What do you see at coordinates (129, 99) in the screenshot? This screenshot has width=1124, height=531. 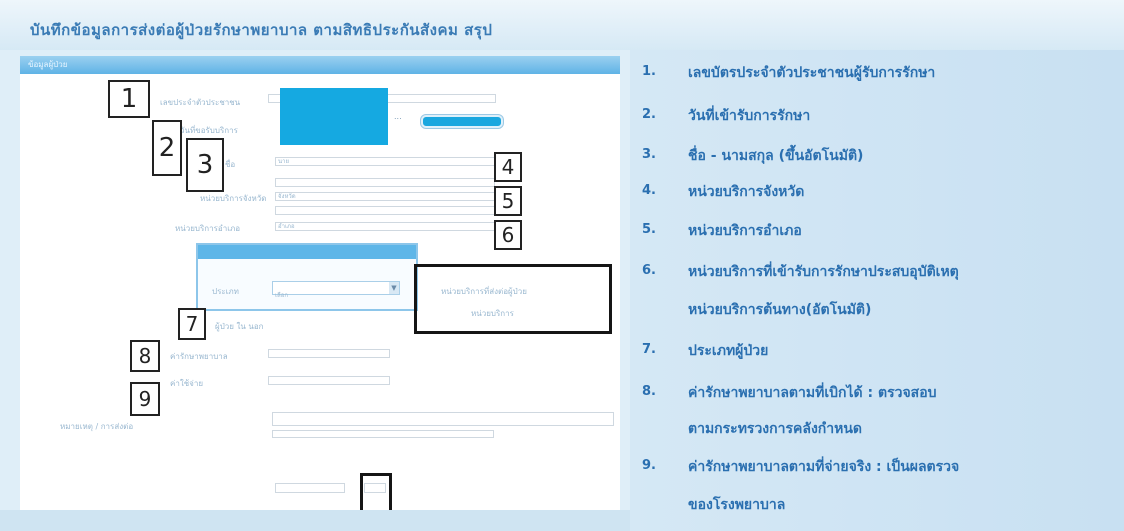 I see `marker-1: 1` at bounding box center [129, 99].